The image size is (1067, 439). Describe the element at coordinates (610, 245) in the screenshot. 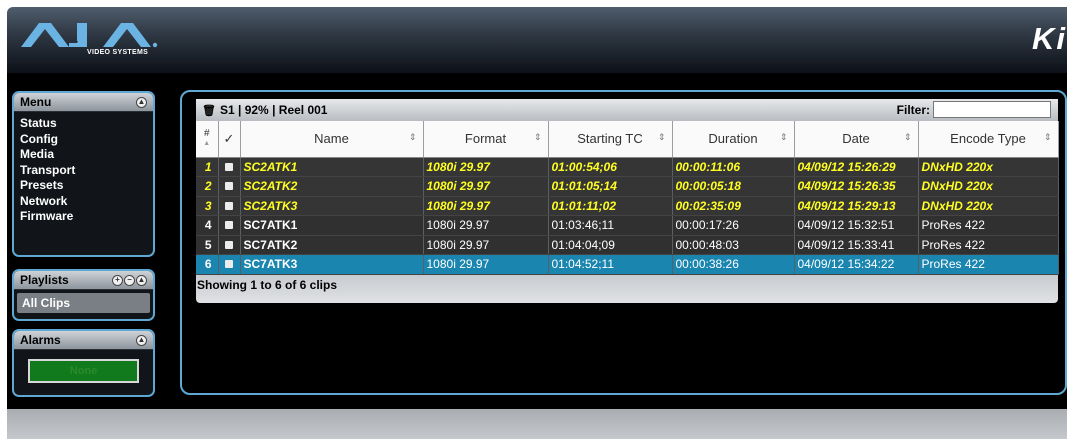

I see `cell-starting-tc: 01:04:04;09` at that location.